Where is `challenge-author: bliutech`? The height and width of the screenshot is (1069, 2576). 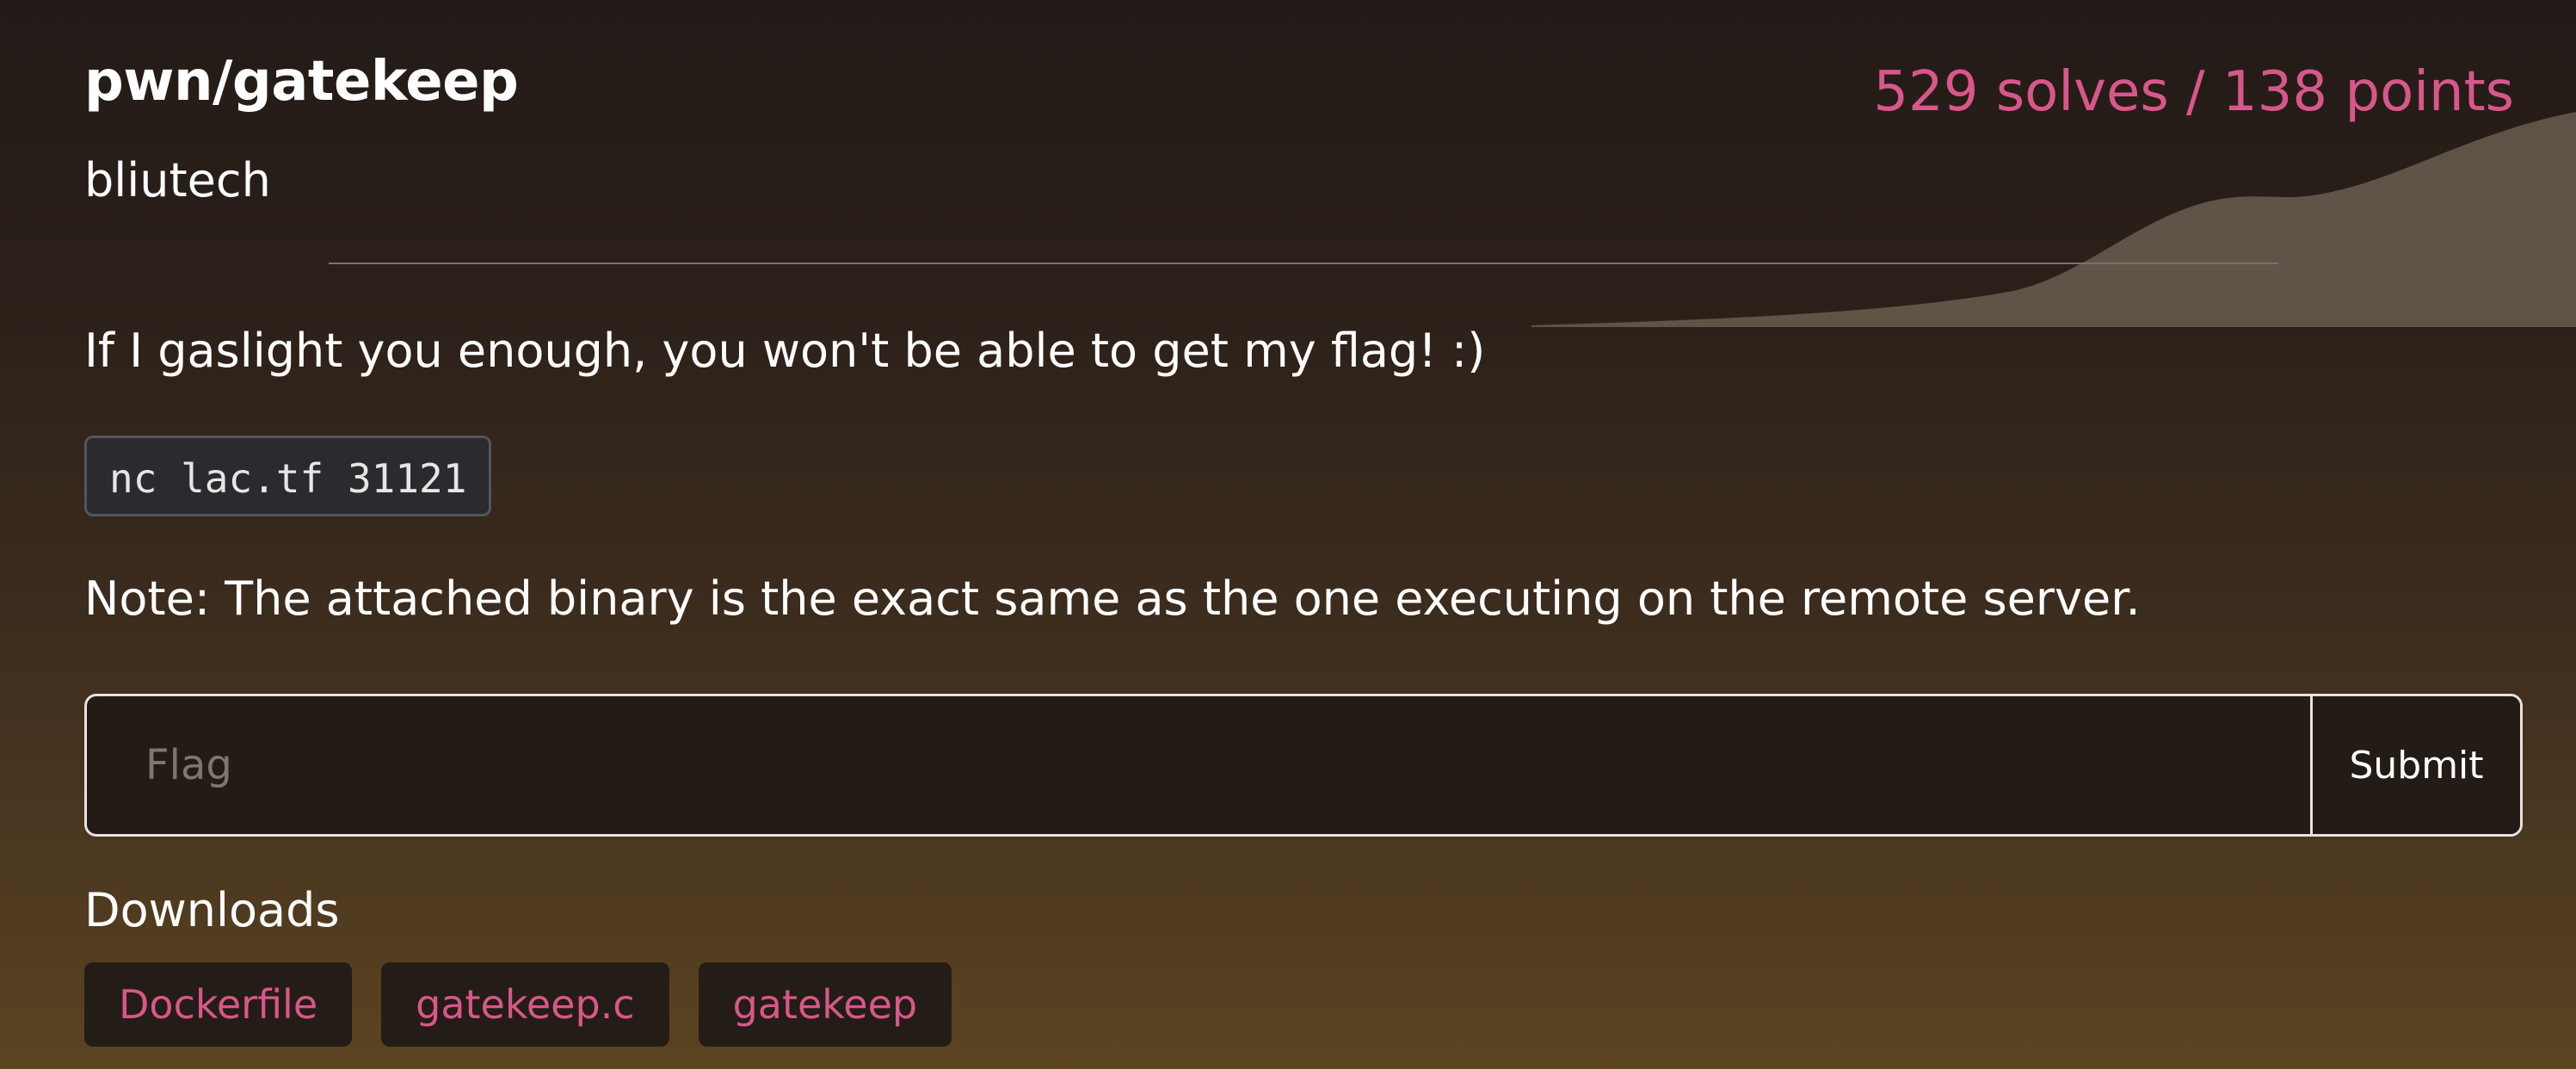 challenge-author: bliutech is located at coordinates (177, 180).